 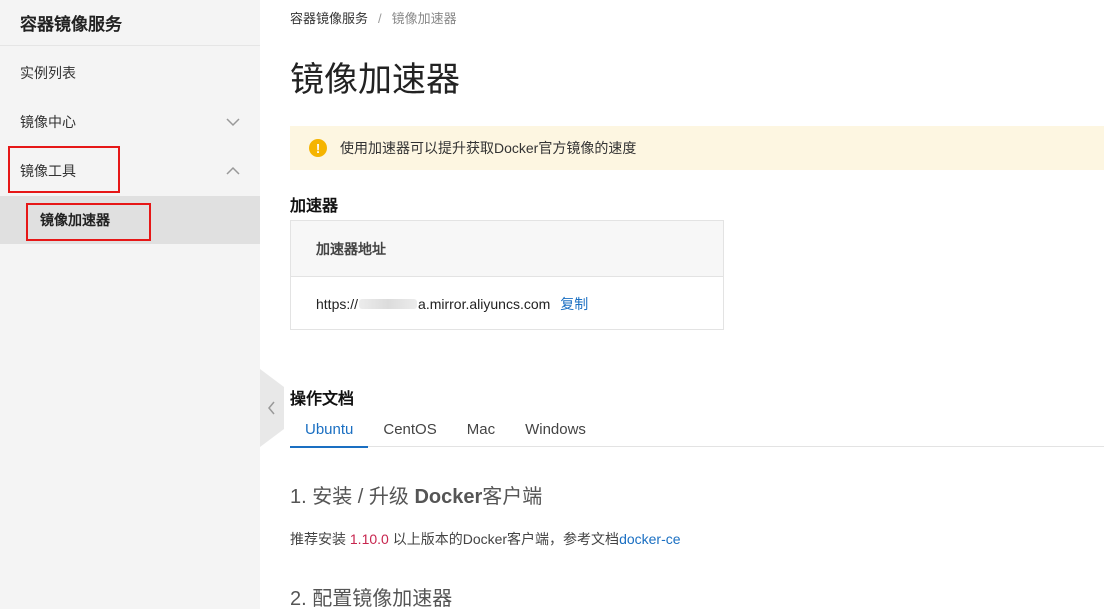 What do you see at coordinates (75, 220) in the screenshot?
I see `sidebar-item-label: 镜像加速器` at bounding box center [75, 220].